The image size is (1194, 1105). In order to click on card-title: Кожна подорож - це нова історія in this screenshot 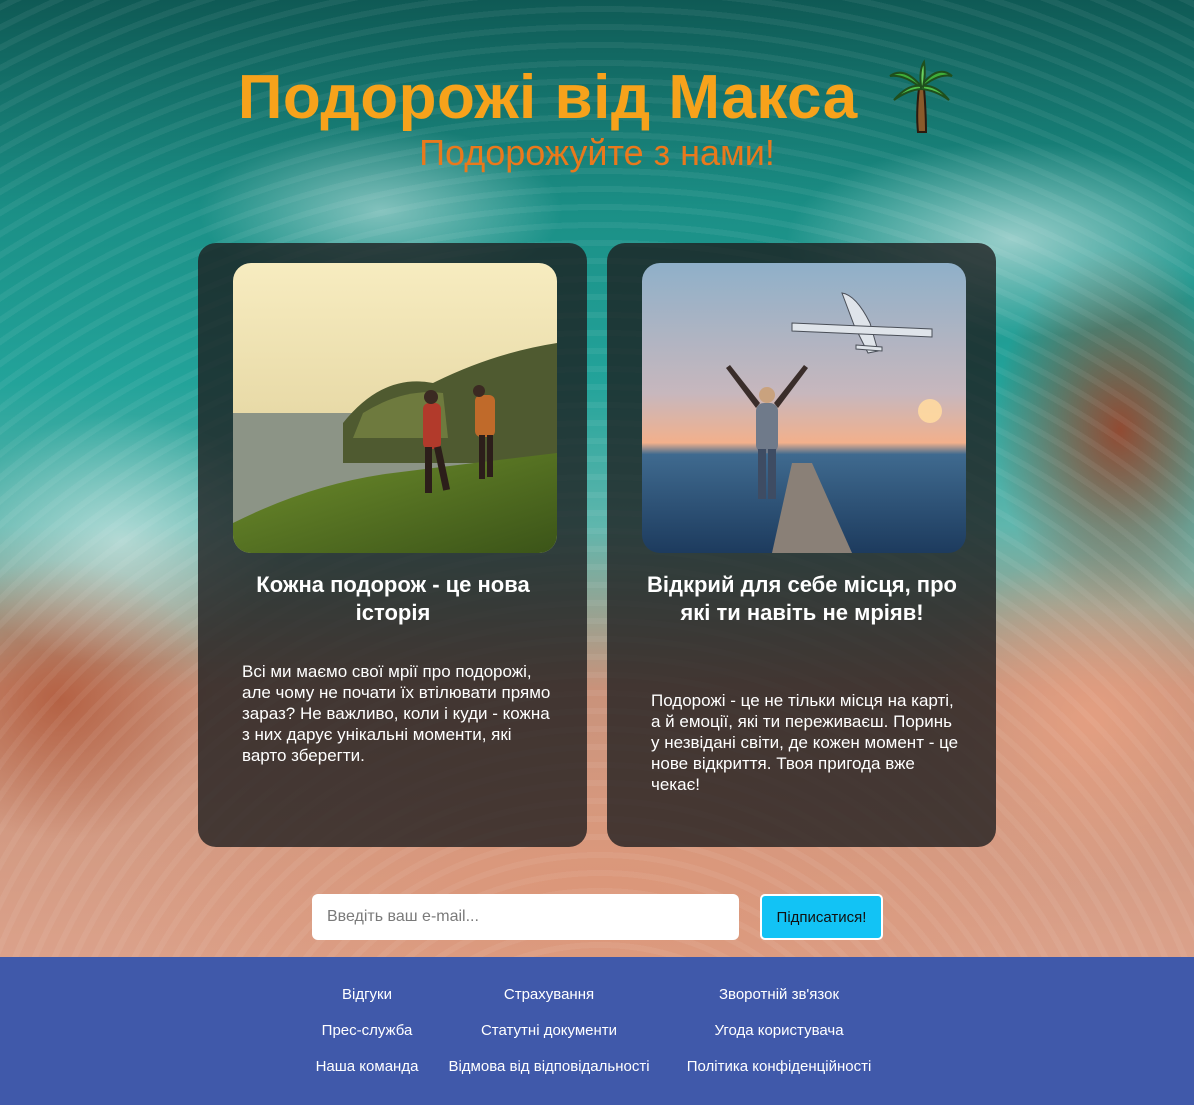, I will do `click(393, 598)`.